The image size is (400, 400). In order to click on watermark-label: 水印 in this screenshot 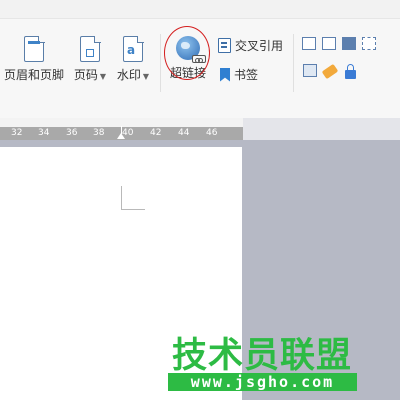, I will do `click(128, 75)`.